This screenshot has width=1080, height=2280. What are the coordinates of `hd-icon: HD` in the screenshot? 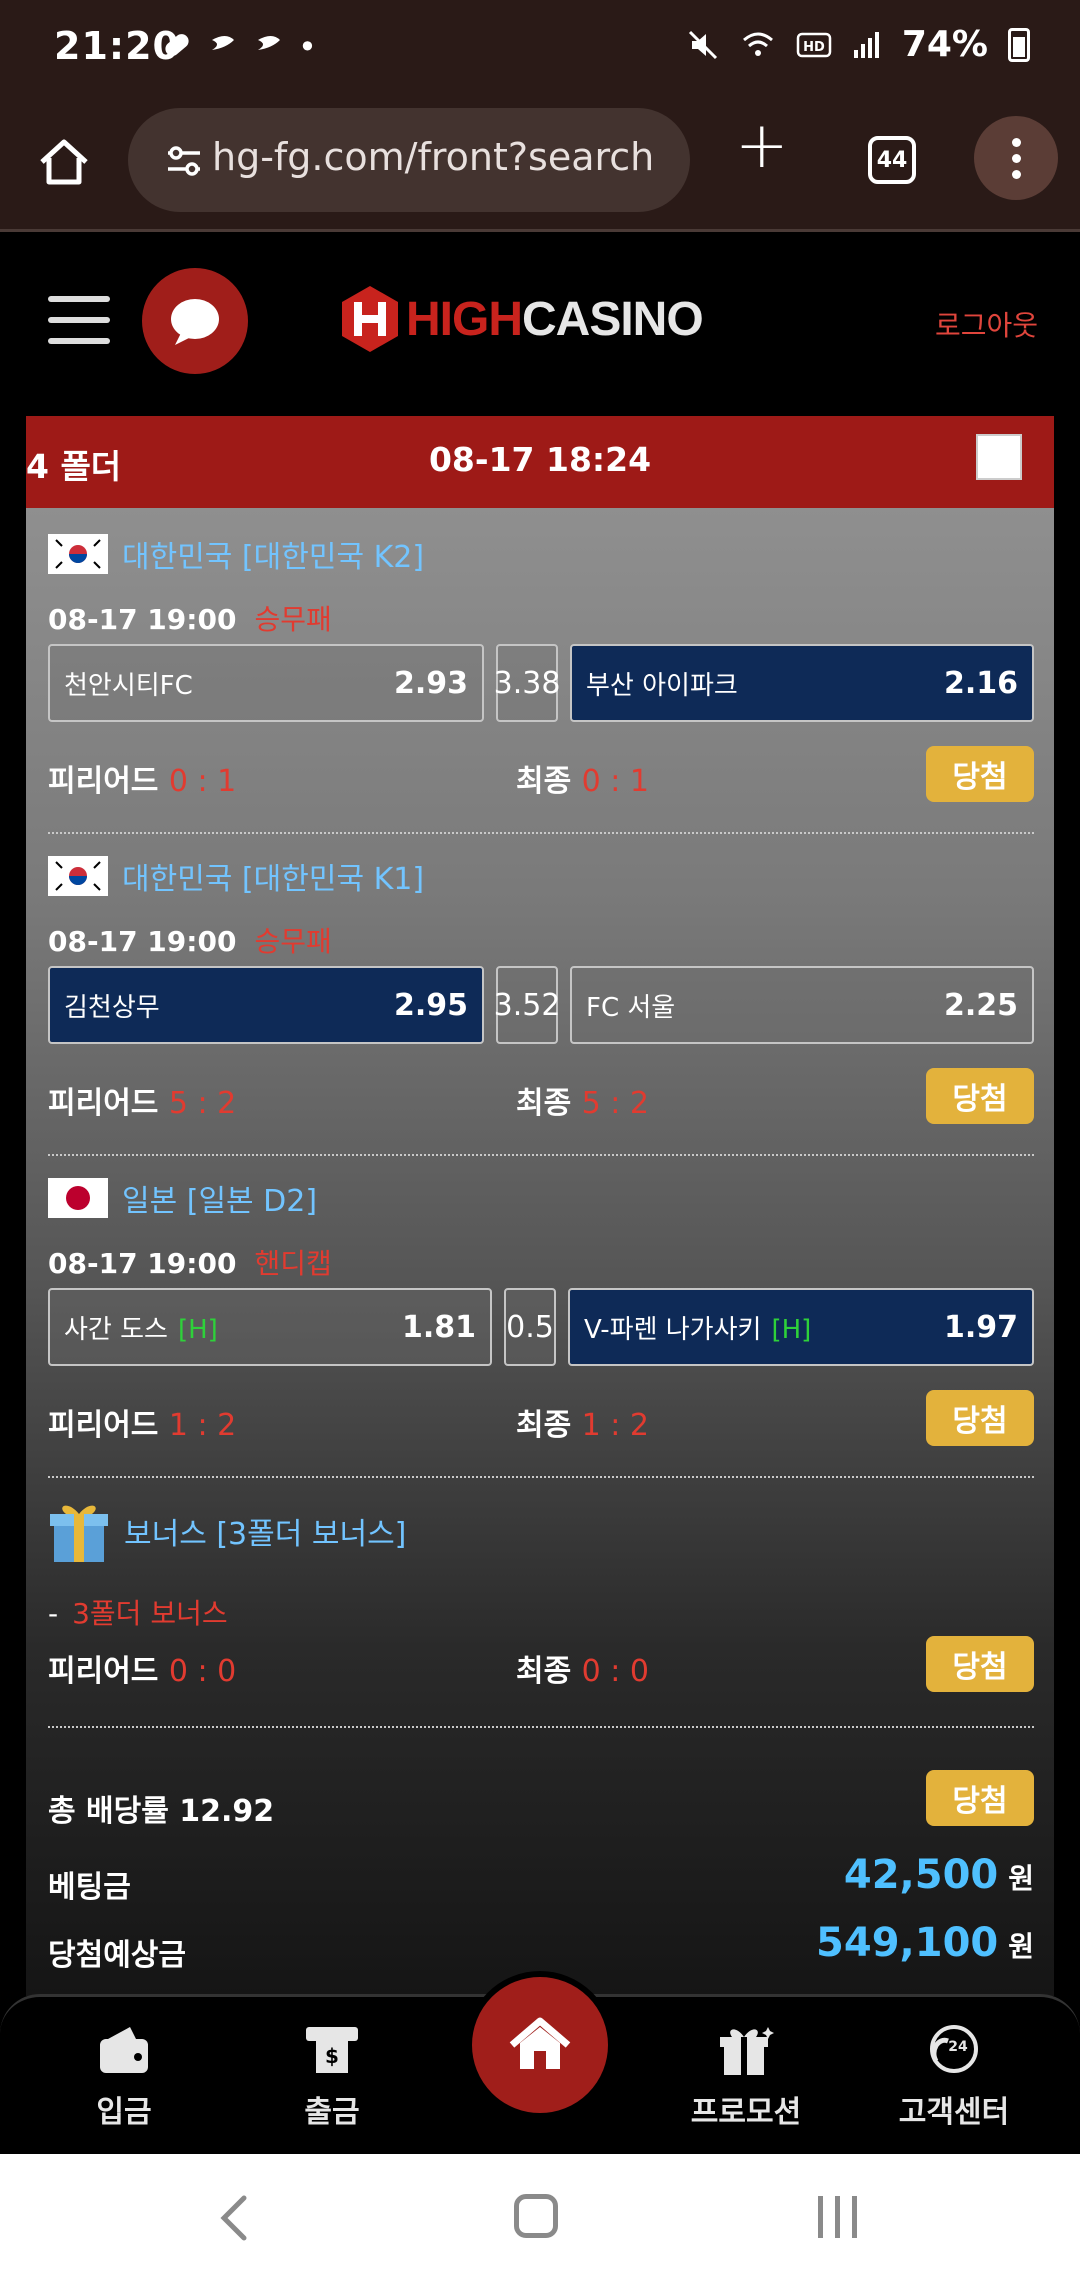 It's located at (814, 44).